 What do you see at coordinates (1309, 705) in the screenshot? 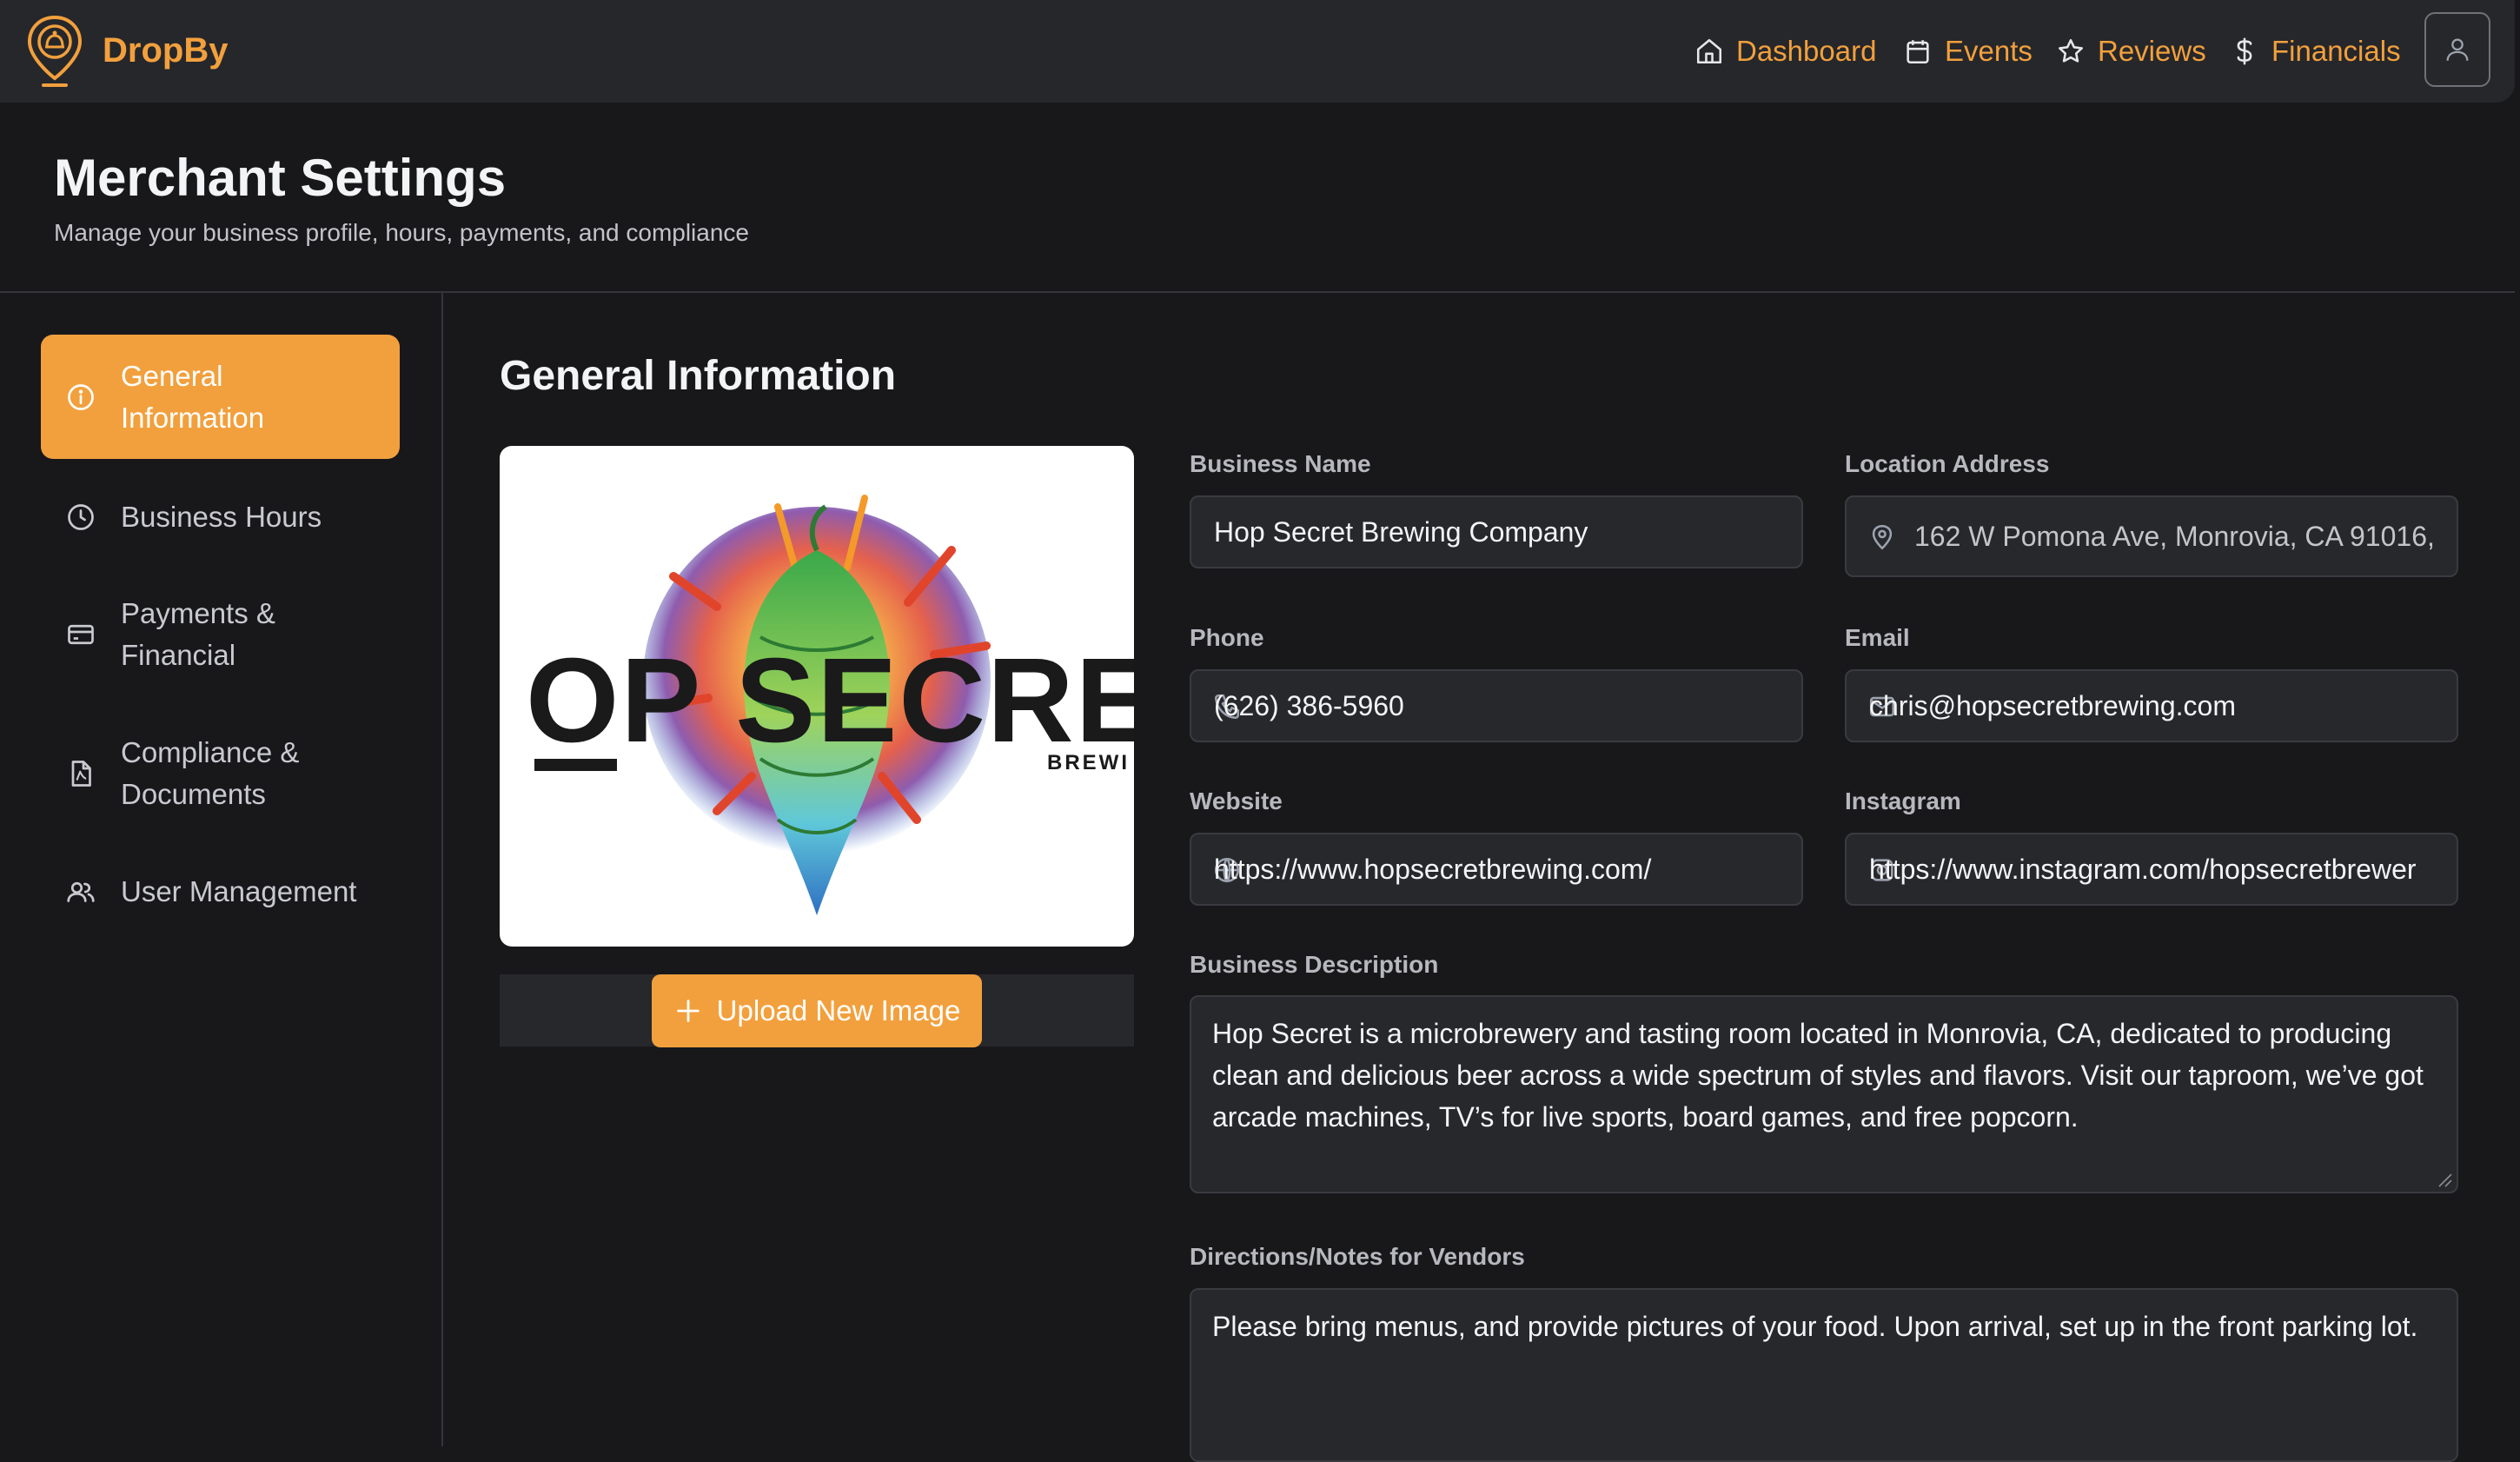
I see `phone-value: (626) 386-5960` at bounding box center [1309, 705].